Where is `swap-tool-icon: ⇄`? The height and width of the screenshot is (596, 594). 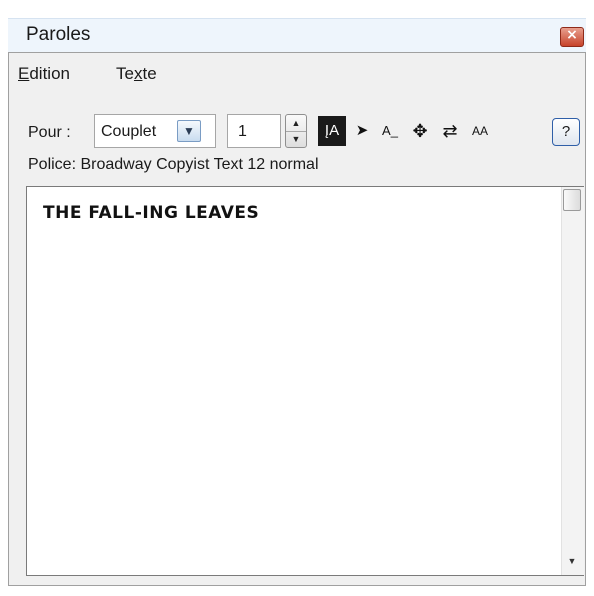
swap-tool-icon: ⇄ is located at coordinates (450, 131).